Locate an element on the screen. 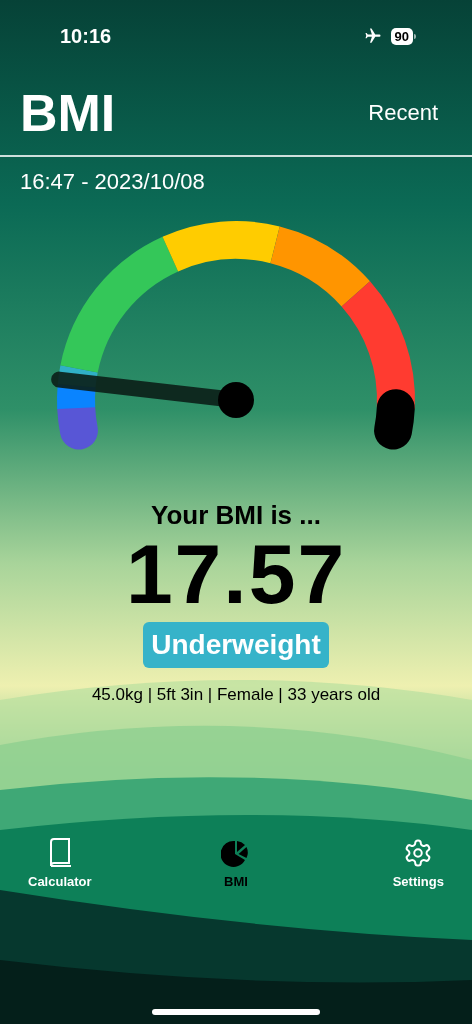  tab-item: BMI is located at coordinates (236, 864).